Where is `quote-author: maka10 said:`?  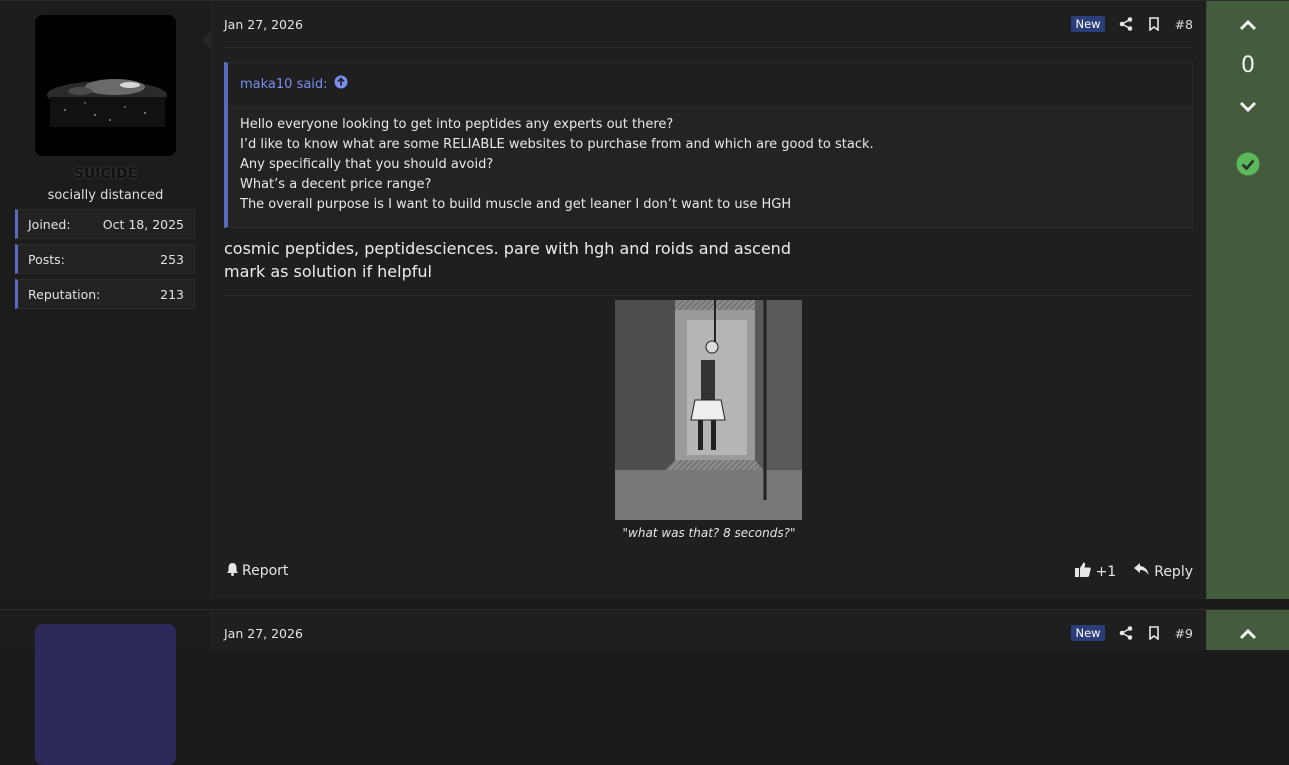 quote-author: maka10 said: is located at coordinates (284, 84).